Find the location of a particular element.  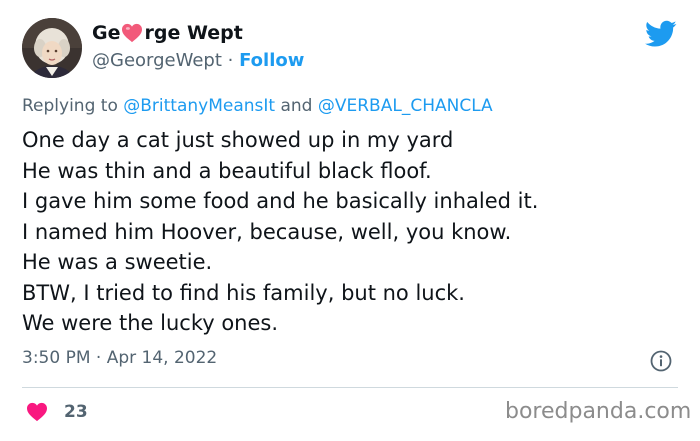

replying-to-prefix: Replying to is located at coordinates (73, 106).